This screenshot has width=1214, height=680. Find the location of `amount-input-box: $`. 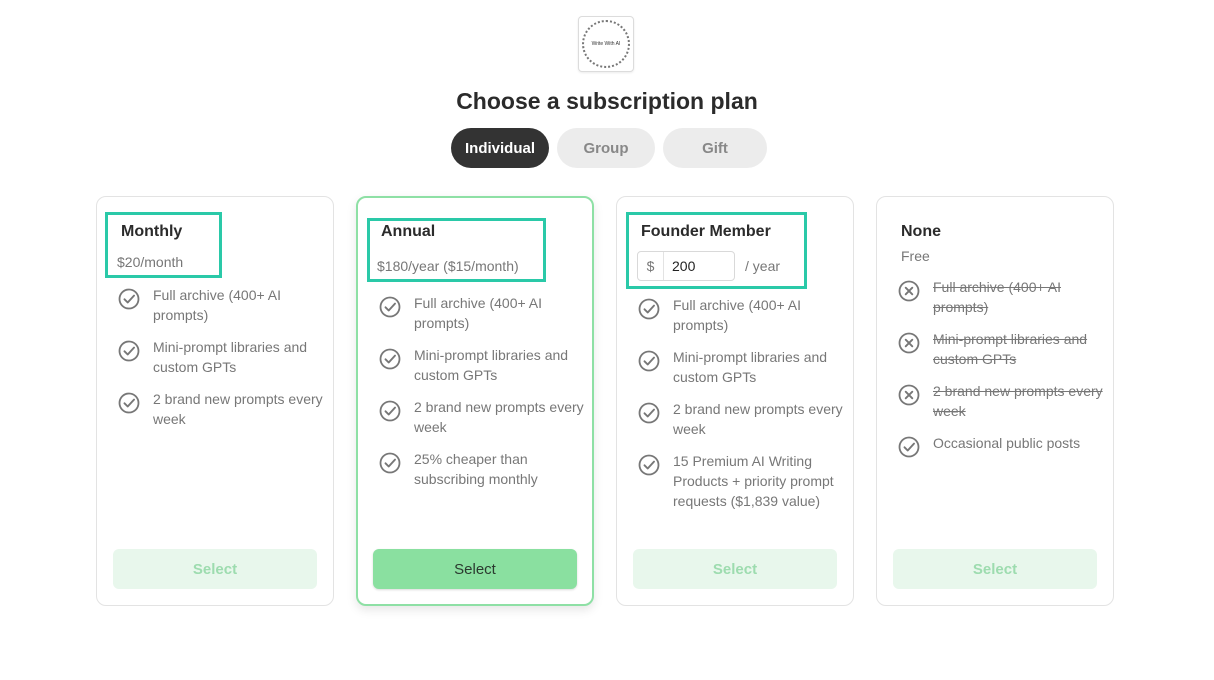

amount-input-box: $ is located at coordinates (686, 266).